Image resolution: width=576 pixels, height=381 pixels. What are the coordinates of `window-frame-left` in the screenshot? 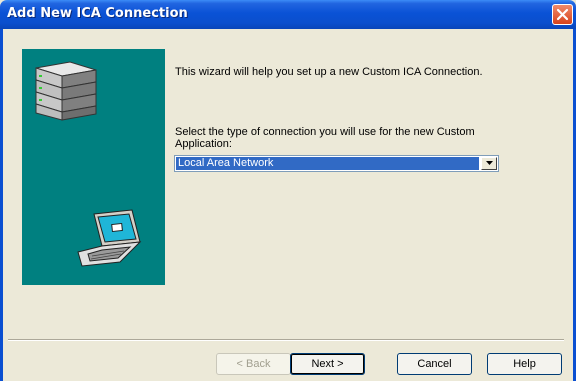 It's located at (1, 205).